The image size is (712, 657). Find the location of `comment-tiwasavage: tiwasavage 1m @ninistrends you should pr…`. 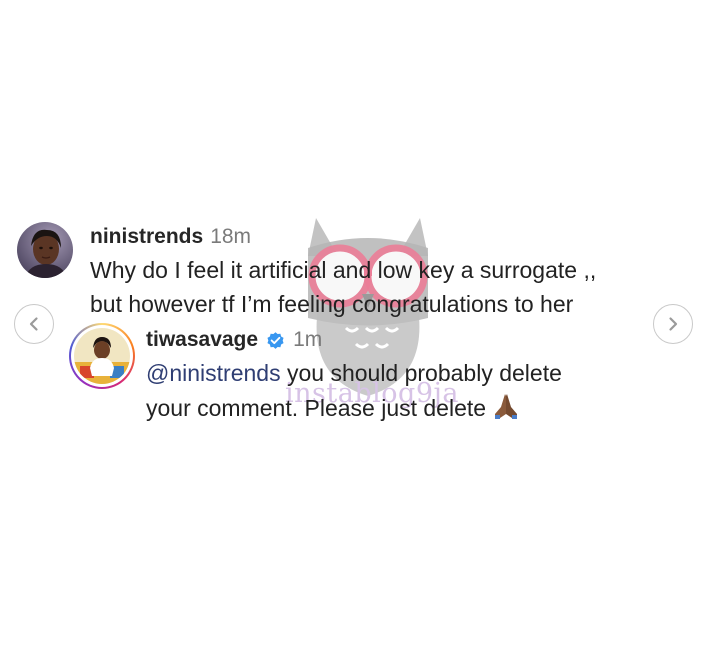

comment-tiwasavage: tiwasavage 1m @ninistrends you should pr… is located at coordinates (354, 376).